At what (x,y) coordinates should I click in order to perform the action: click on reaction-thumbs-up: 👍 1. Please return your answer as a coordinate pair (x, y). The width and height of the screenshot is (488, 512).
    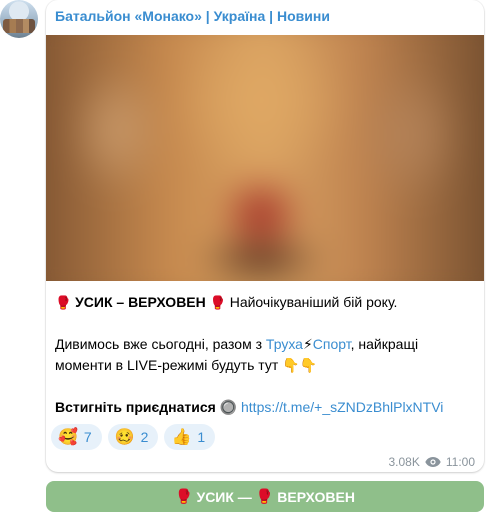
    Looking at the image, I should click on (190, 437).